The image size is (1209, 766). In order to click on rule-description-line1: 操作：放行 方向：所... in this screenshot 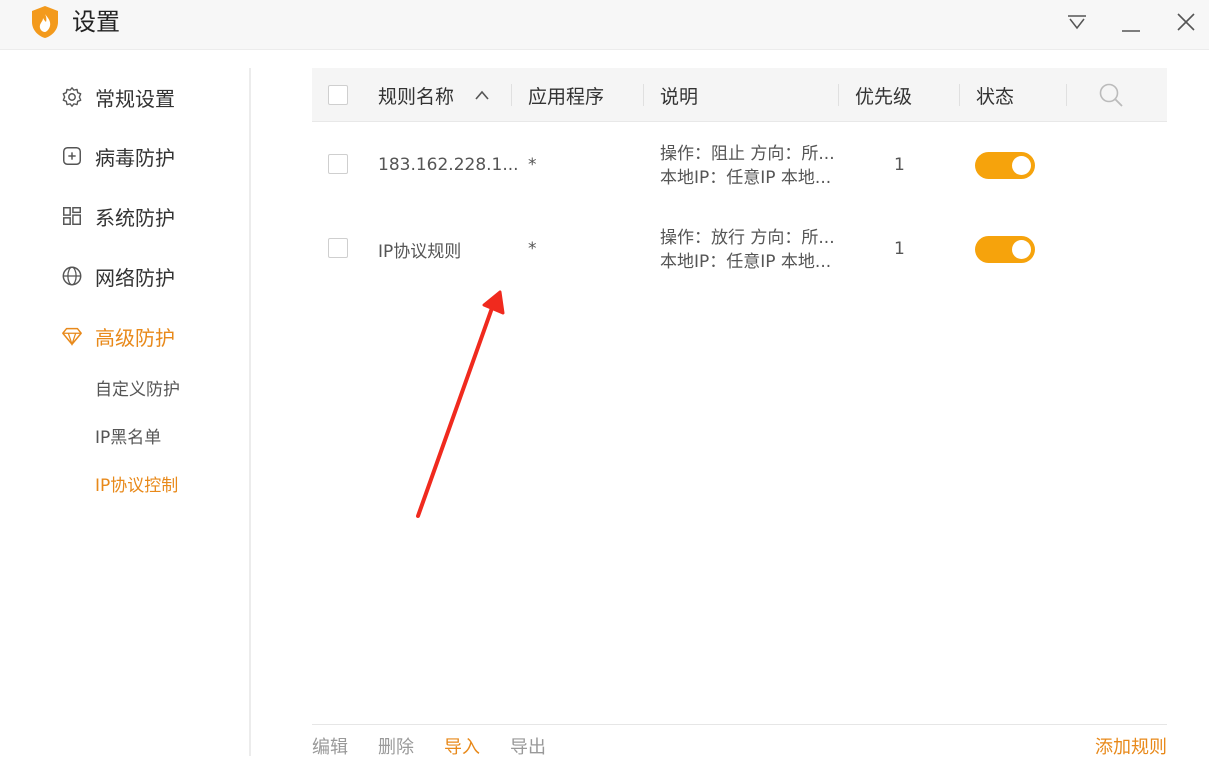, I will do `click(747, 238)`.